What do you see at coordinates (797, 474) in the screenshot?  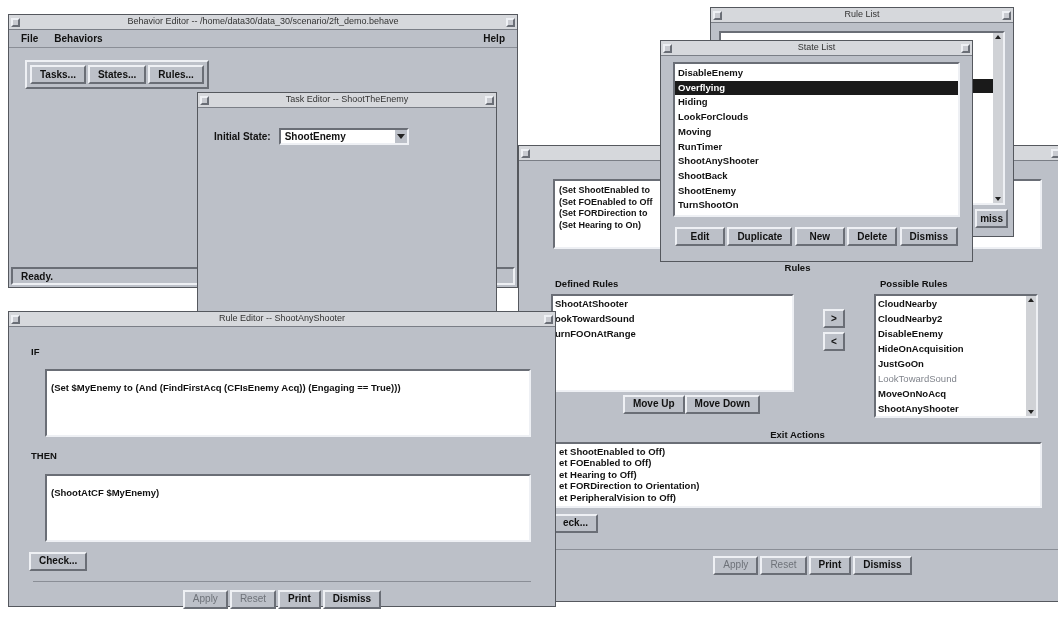 I see `exit-actions-box: et ShootEnabled to Off) et FOEnabled to Off) et Hearing to Off) et FORDirection to Orientation) et PeripheralVision to Off)` at bounding box center [797, 474].